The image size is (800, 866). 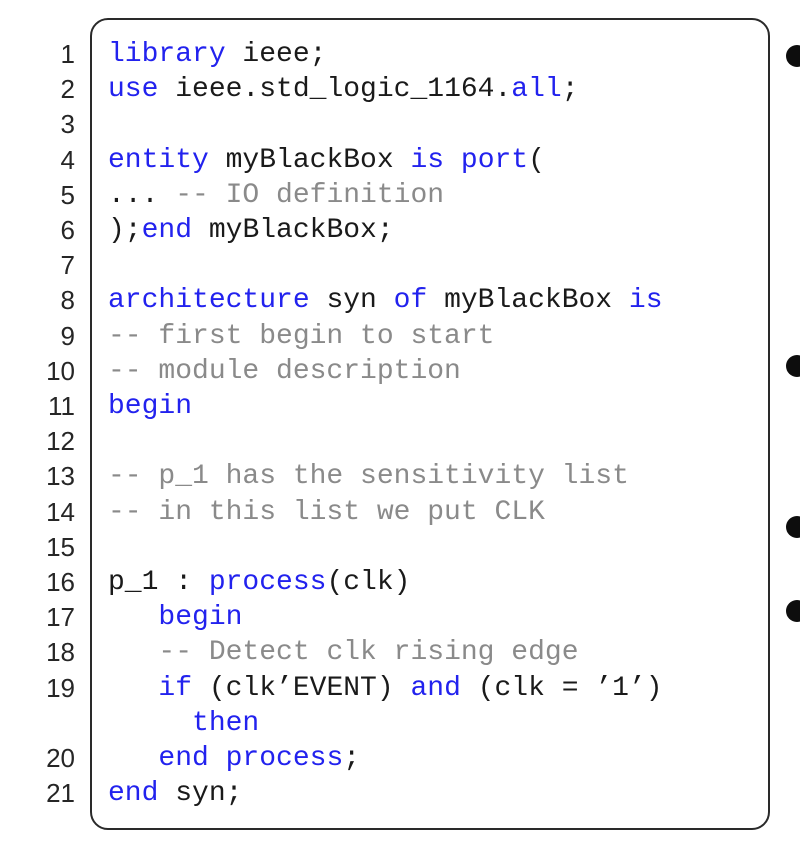 I want to click on code-text: end process;, so click(x=234, y=758).